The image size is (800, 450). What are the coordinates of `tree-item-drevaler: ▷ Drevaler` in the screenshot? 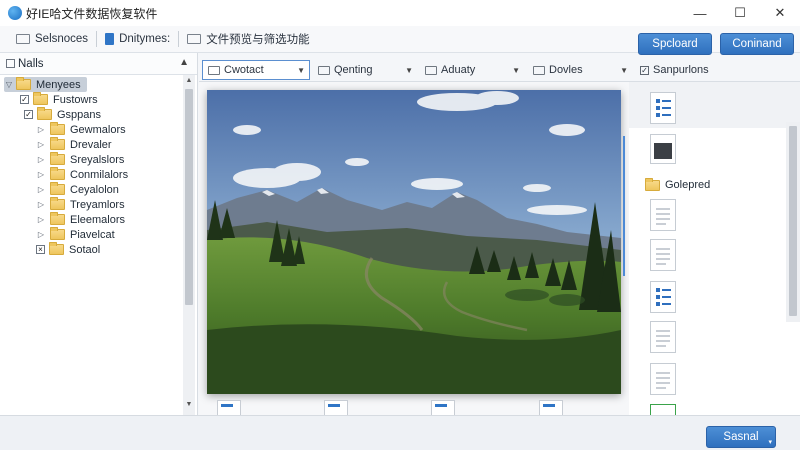 It's located at (74, 144).